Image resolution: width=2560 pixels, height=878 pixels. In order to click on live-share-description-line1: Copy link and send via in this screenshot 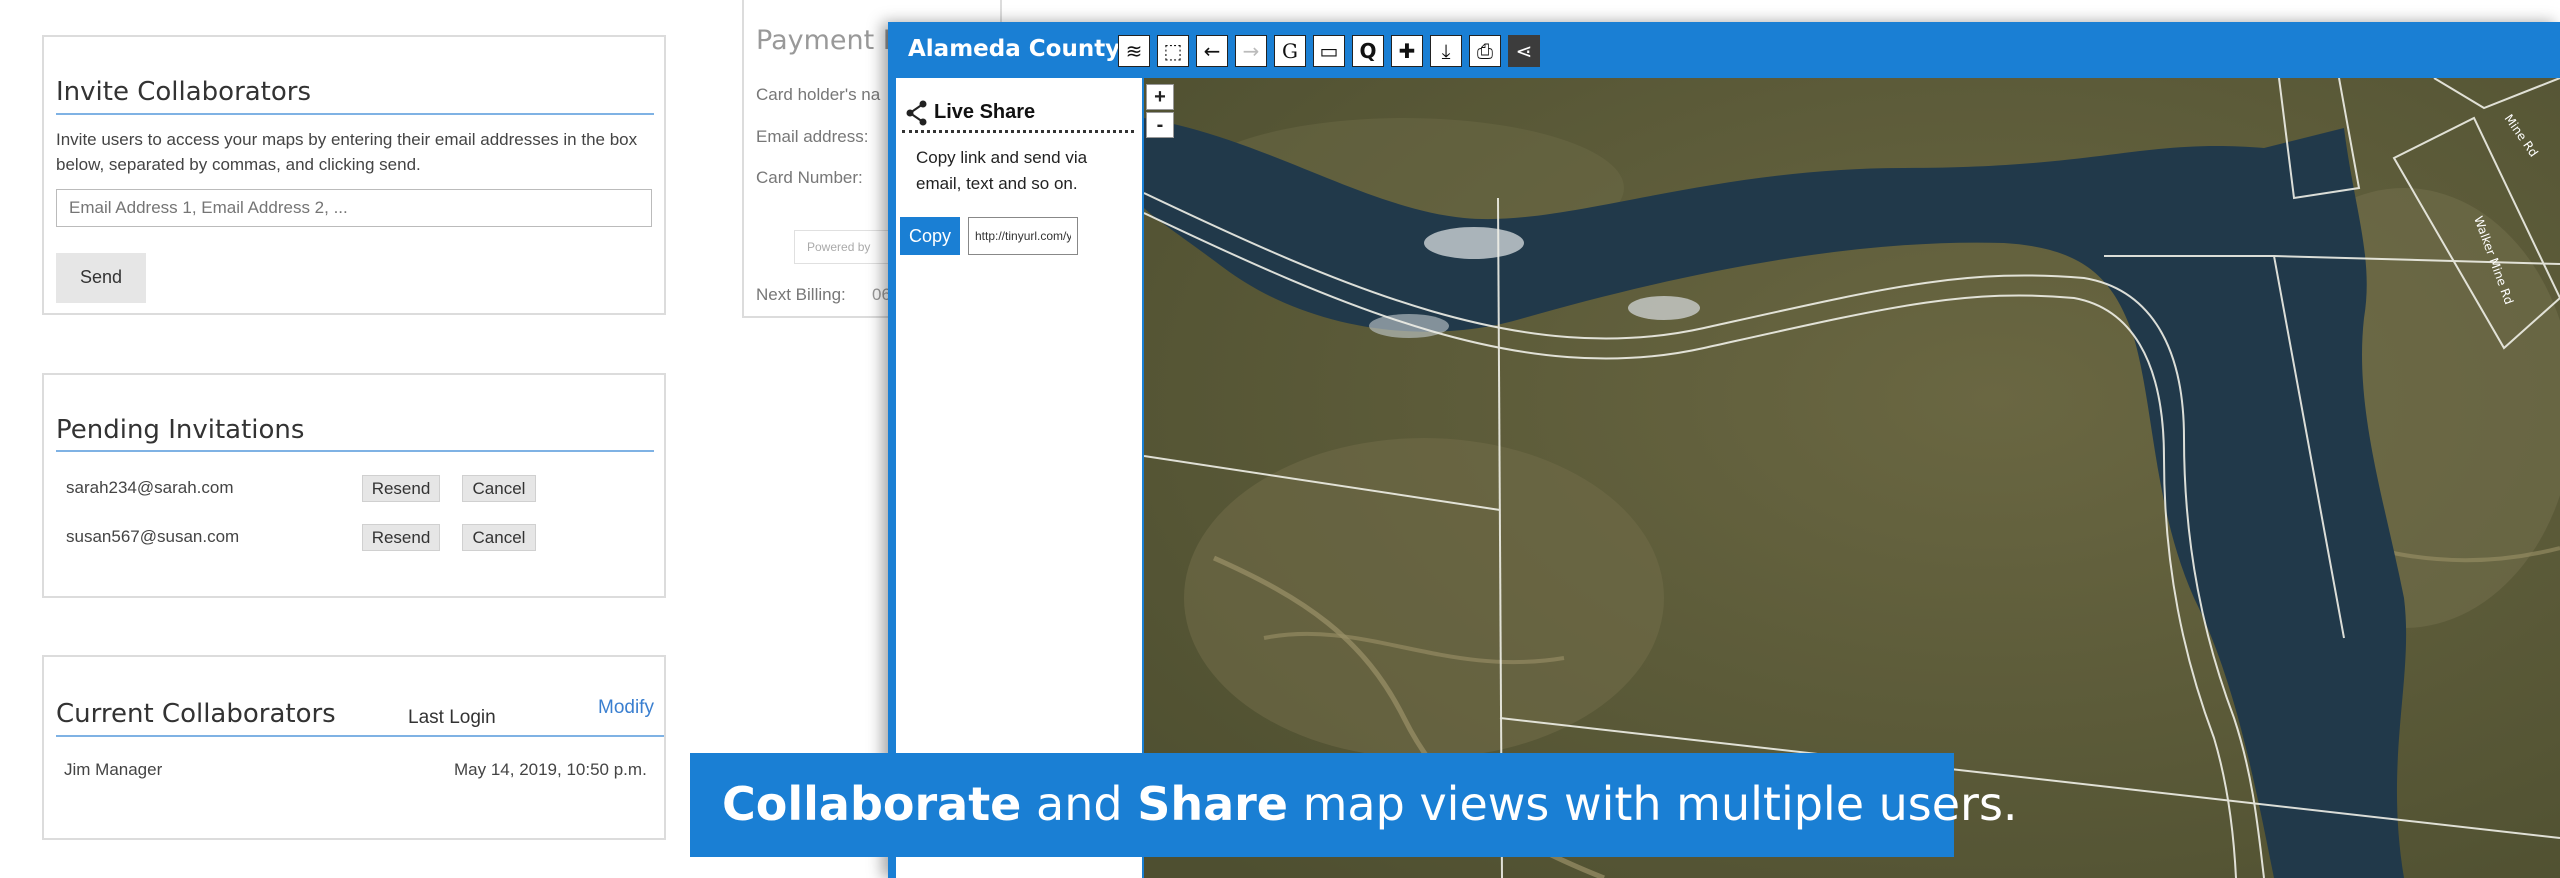, I will do `click(1002, 157)`.